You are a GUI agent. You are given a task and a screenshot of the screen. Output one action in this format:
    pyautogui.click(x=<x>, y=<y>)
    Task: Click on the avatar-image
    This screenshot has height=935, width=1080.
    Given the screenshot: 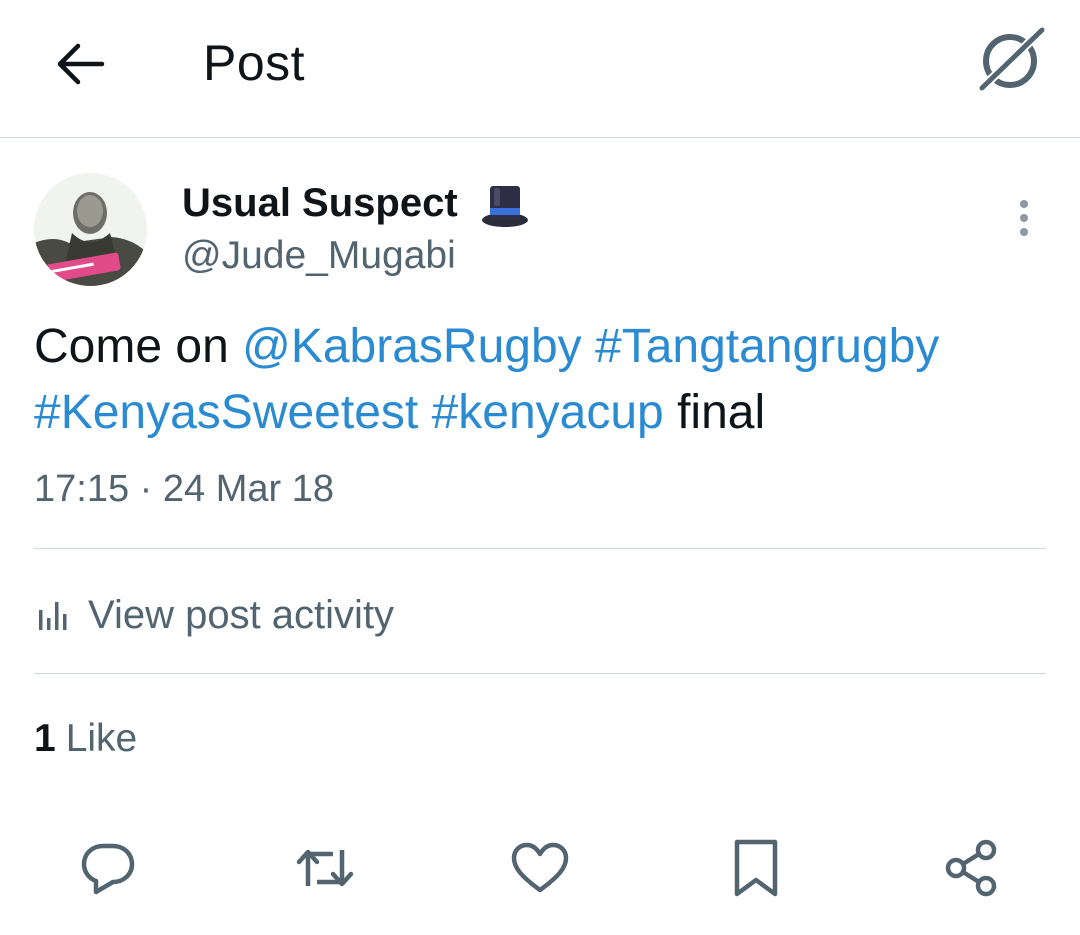 What is the action you would take?
    pyautogui.click(x=90, y=229)
    